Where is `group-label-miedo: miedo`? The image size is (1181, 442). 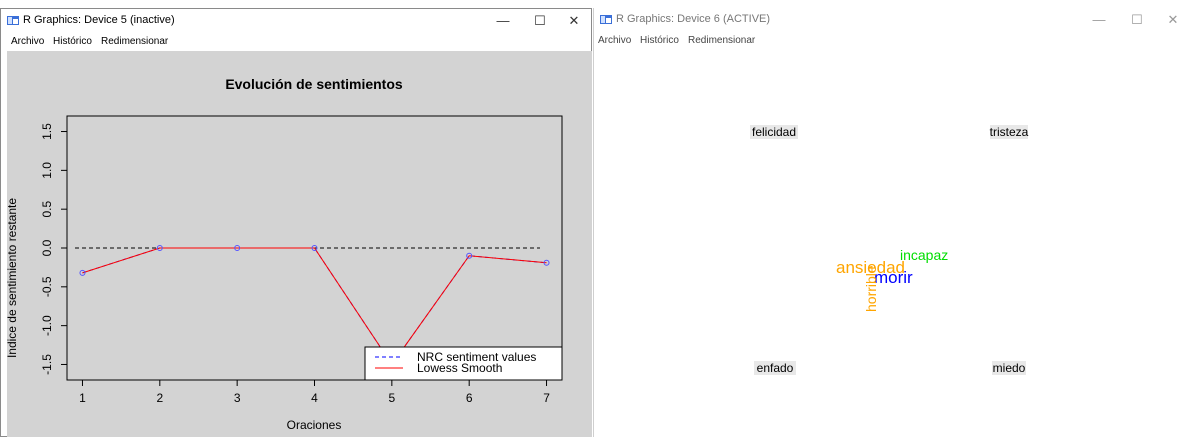
group-label-miedo: miedo is located at coordinates (1009, 368).